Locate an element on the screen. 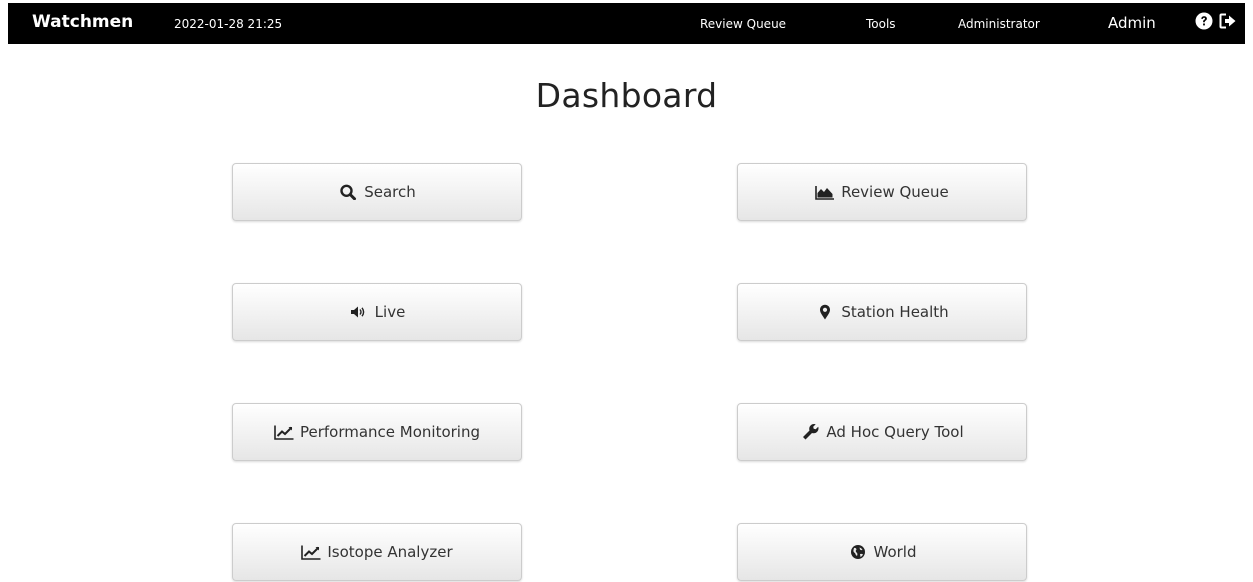 The width and height of the screenshot is (1253, 582). sign-out-icon is located at coordinates (1228, 21).